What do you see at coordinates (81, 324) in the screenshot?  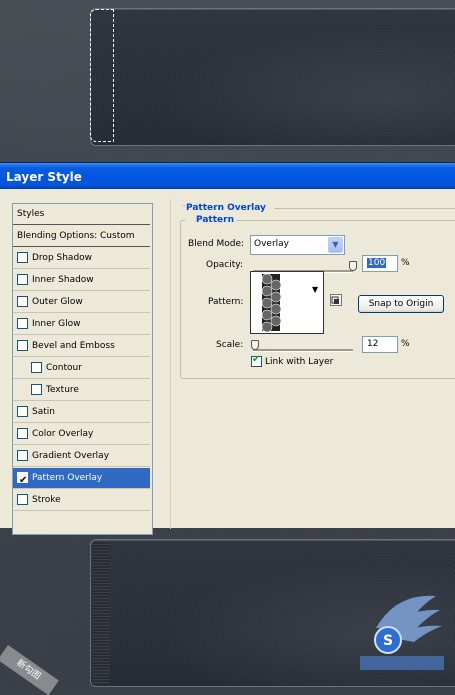 I see `style-item-inner-glow: Inner Glow` at bounding box center [81, 324].